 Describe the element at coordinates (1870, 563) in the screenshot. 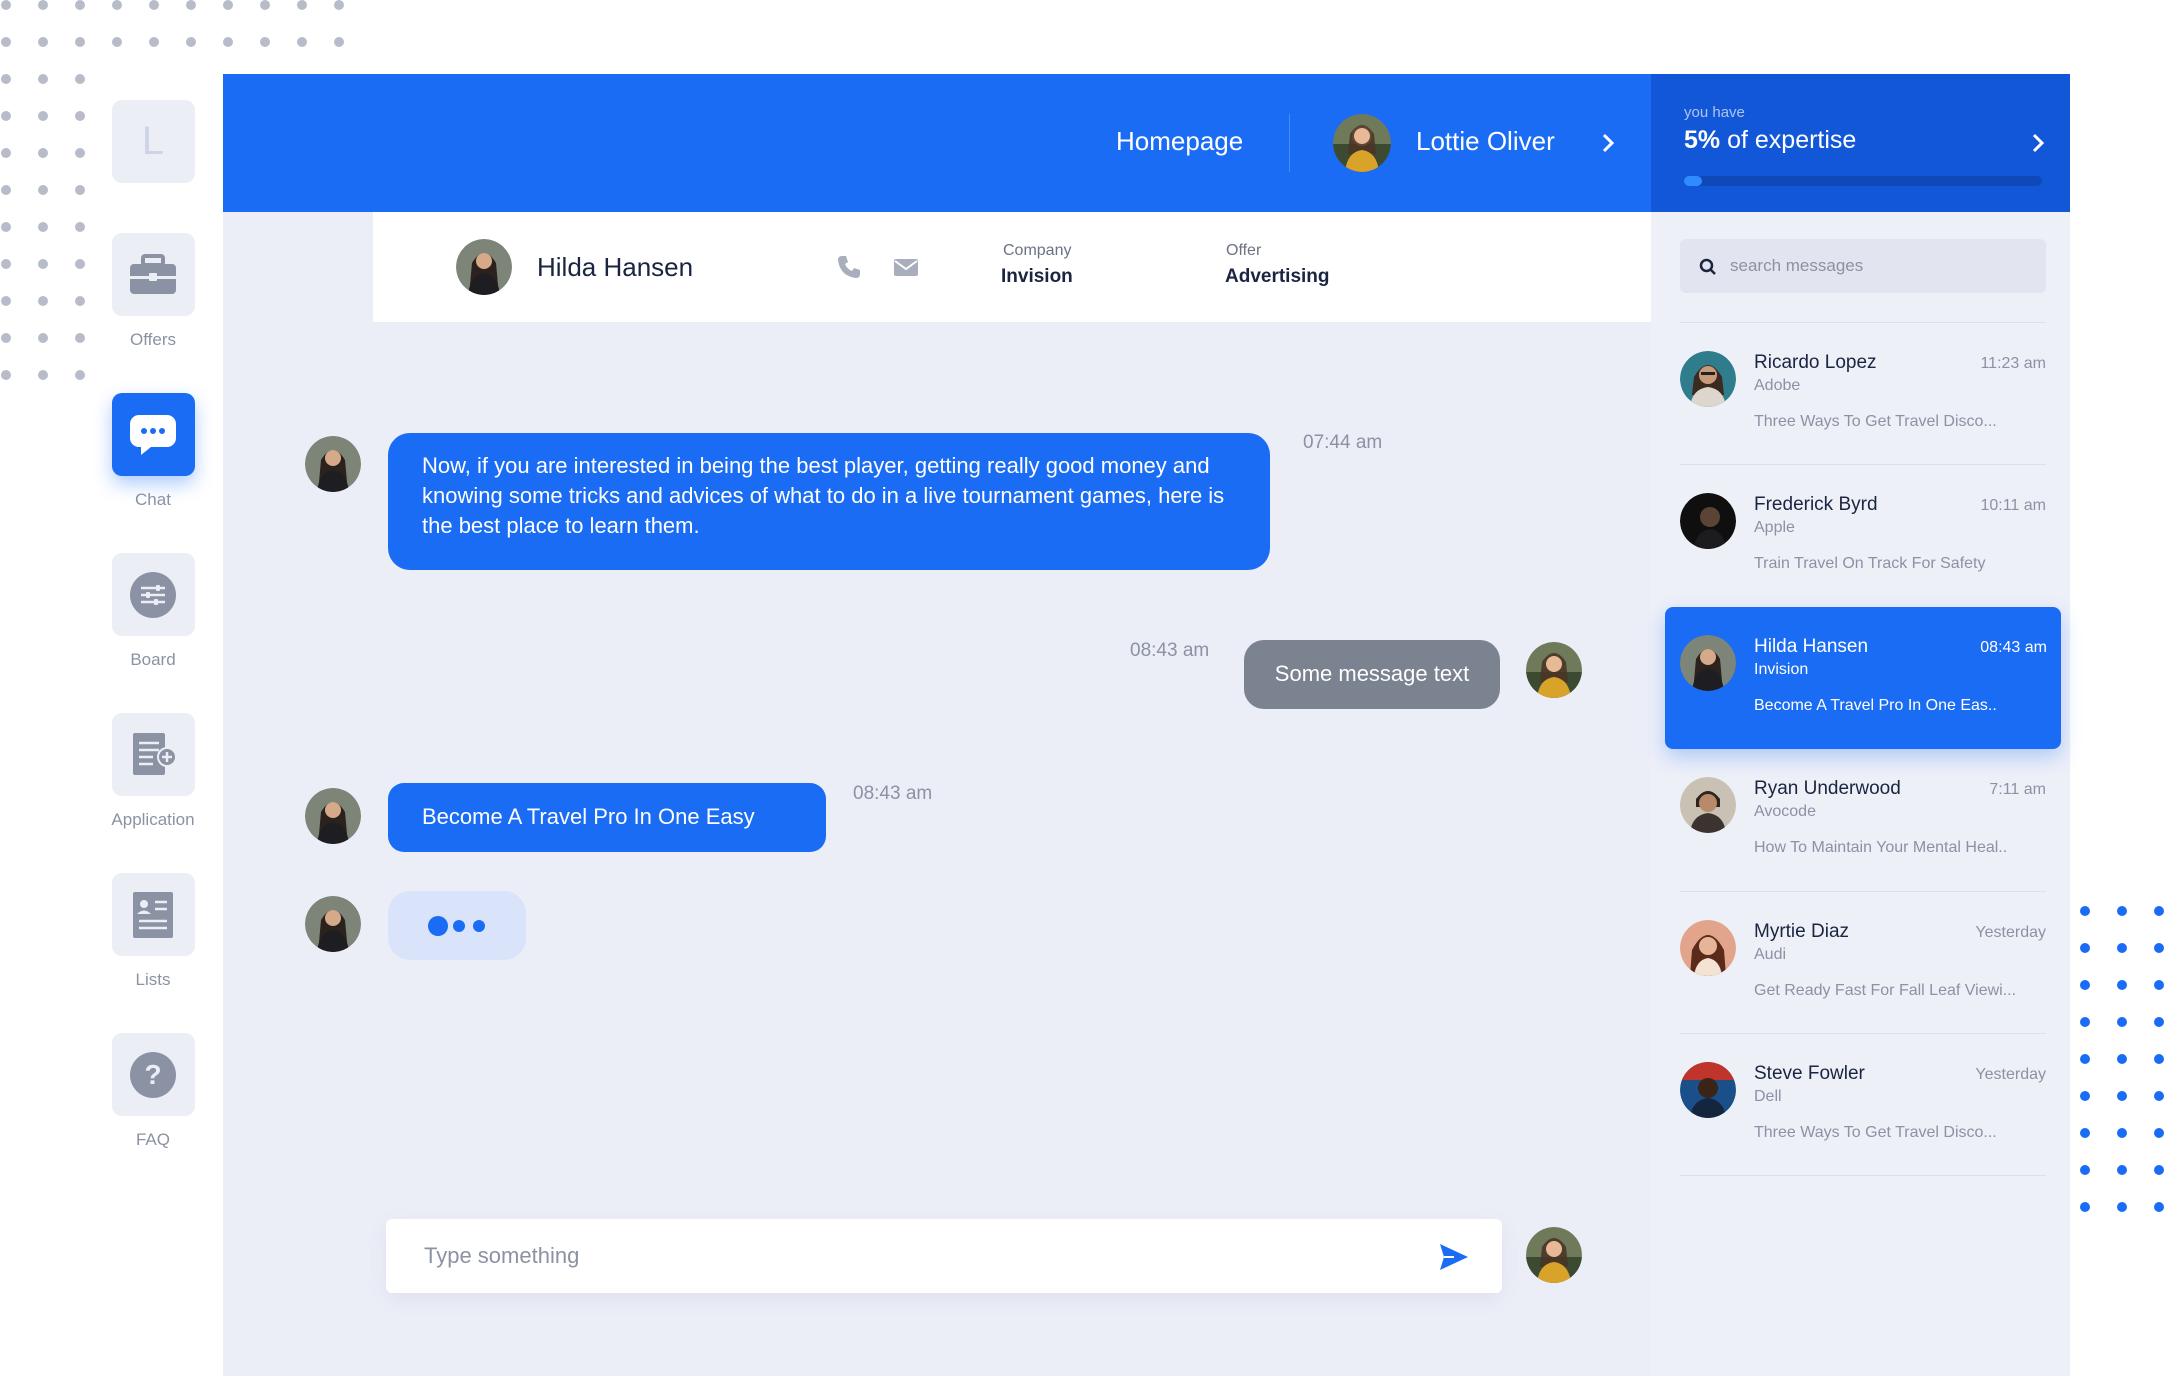

I see `conversation-preview: Train Travel On Track For Safety` at that location.